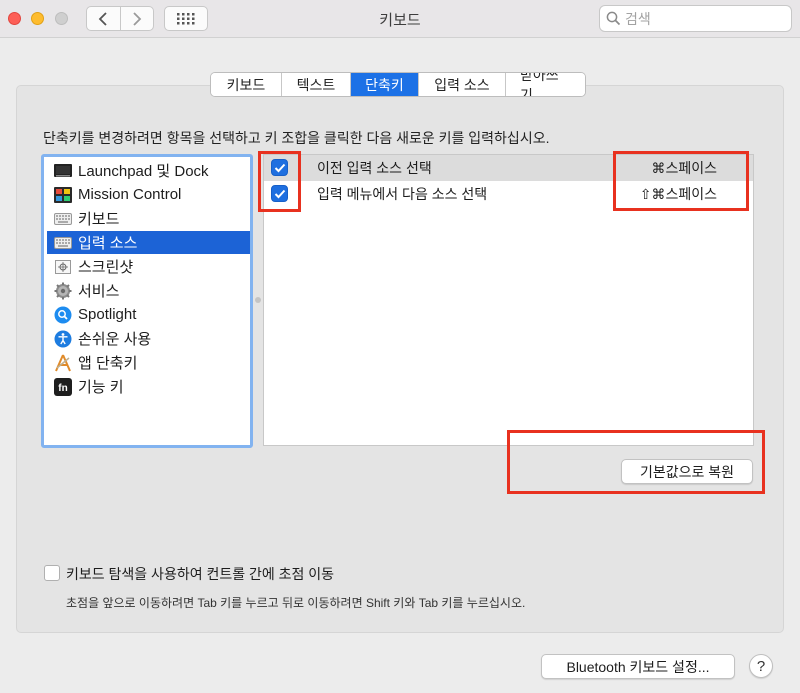 Image resolution: width=800 pixels, height=693 pixels. Describe the element at coordinates (148, 242) in the screenshot. I see `list-item-input-sources: 입력 소스` at that location.